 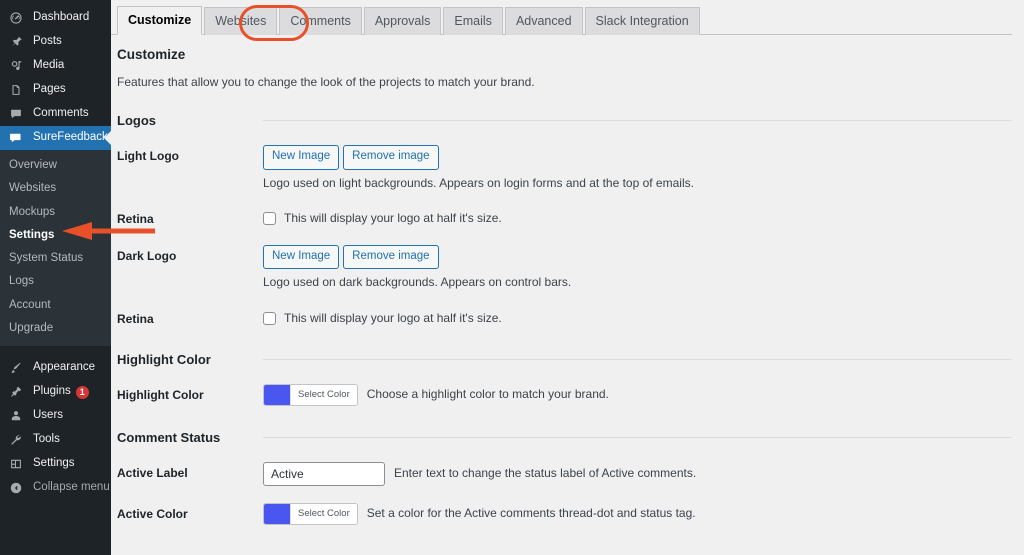 What do you see at coordinates (543, 20) in the screenshot?
I see `tab-advanced: Advanced` at bounding box center [543, 20].